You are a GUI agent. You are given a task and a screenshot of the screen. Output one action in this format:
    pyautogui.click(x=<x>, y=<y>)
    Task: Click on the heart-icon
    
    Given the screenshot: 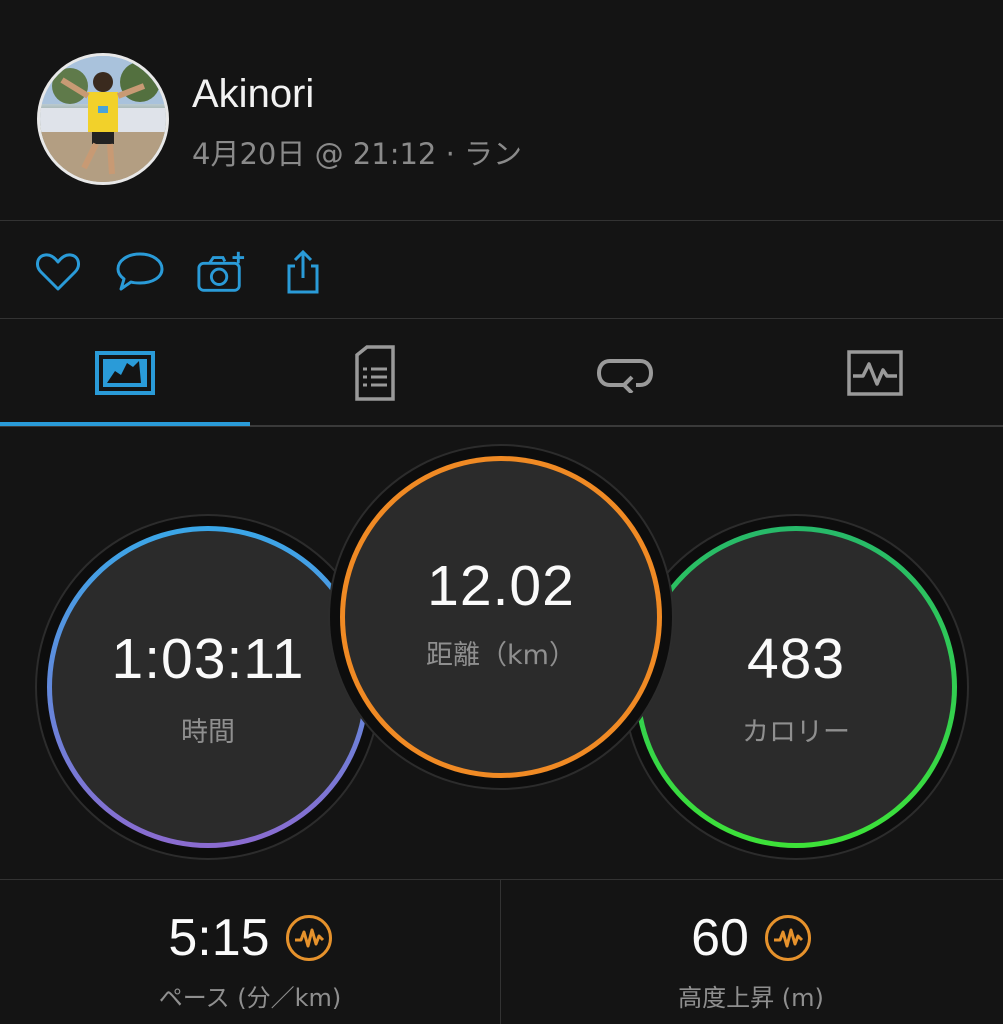 What is the action you would take?
    pyautogui.click(x=58, y=272)
    